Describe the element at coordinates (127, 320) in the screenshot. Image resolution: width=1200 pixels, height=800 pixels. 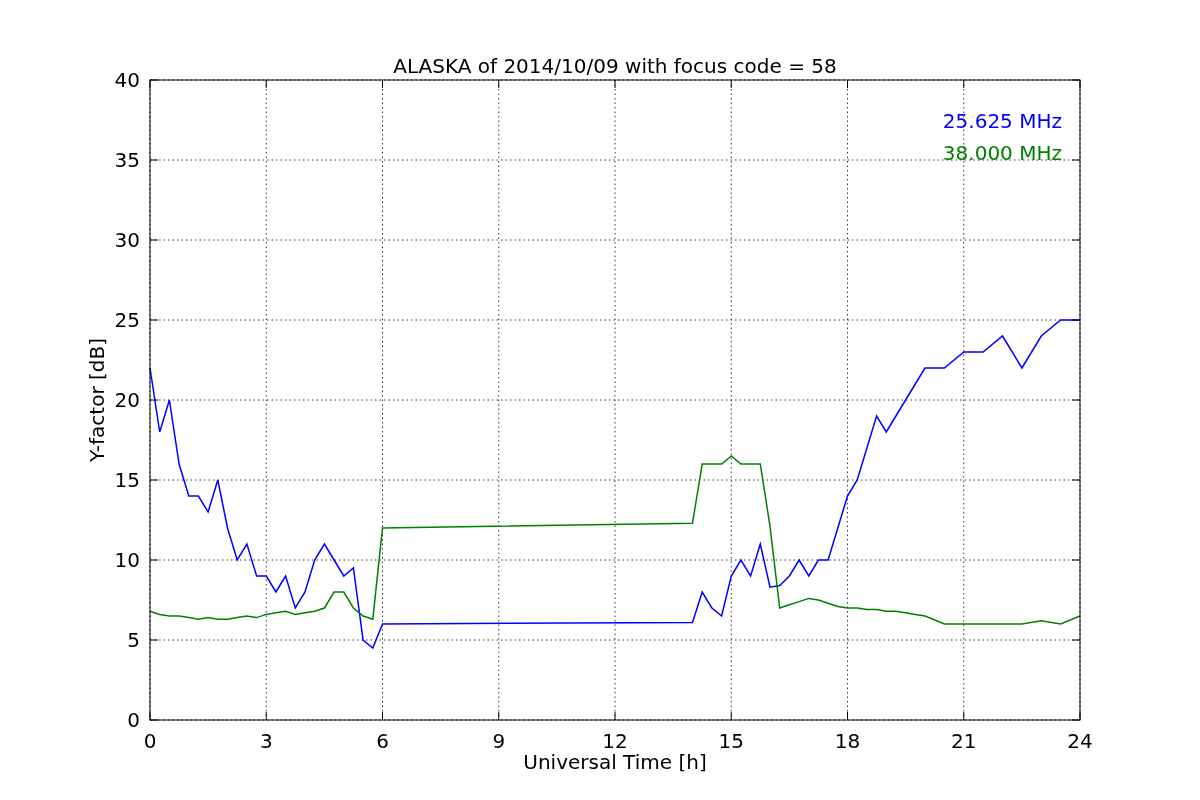
I see `y-tick-label: 25` at that location.